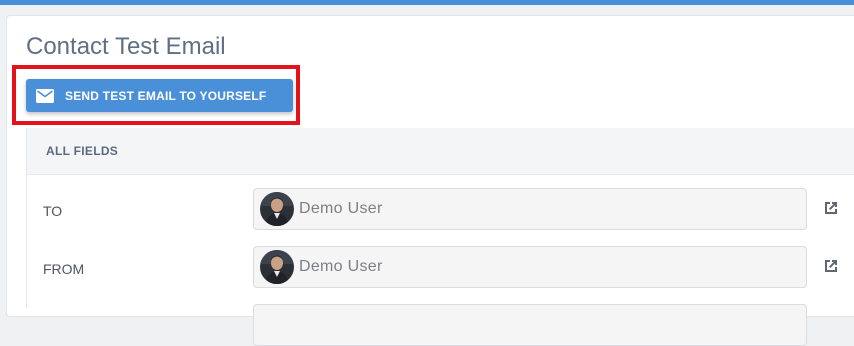  I want to click on send-test-email-label: SEND TEST EMAIL TO YOURSELF, so click(166, 95).